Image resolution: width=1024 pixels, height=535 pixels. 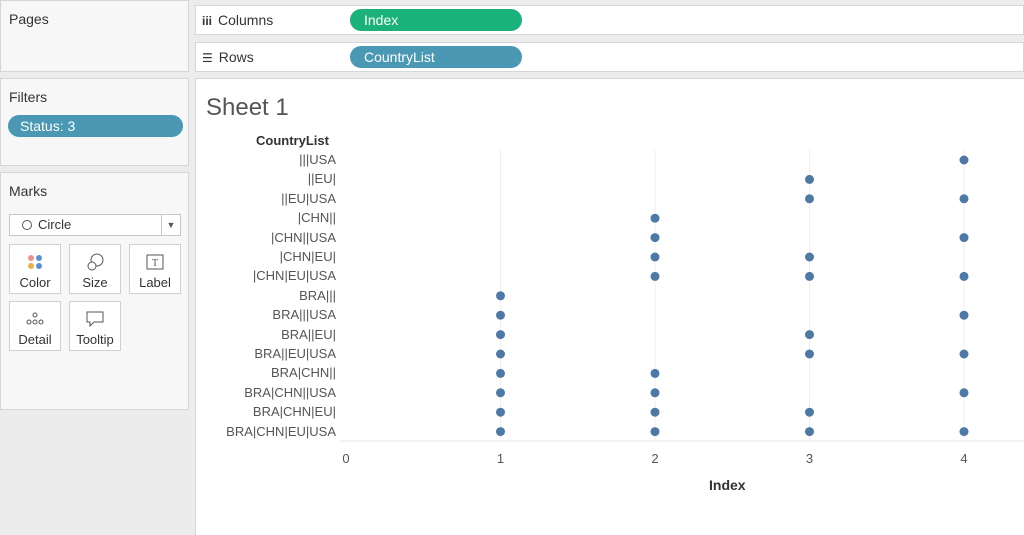 What do you see at coordinates (964, 458) in the screenshot?
I see `x-tick-label: 4` at bounding box center [964, 458].